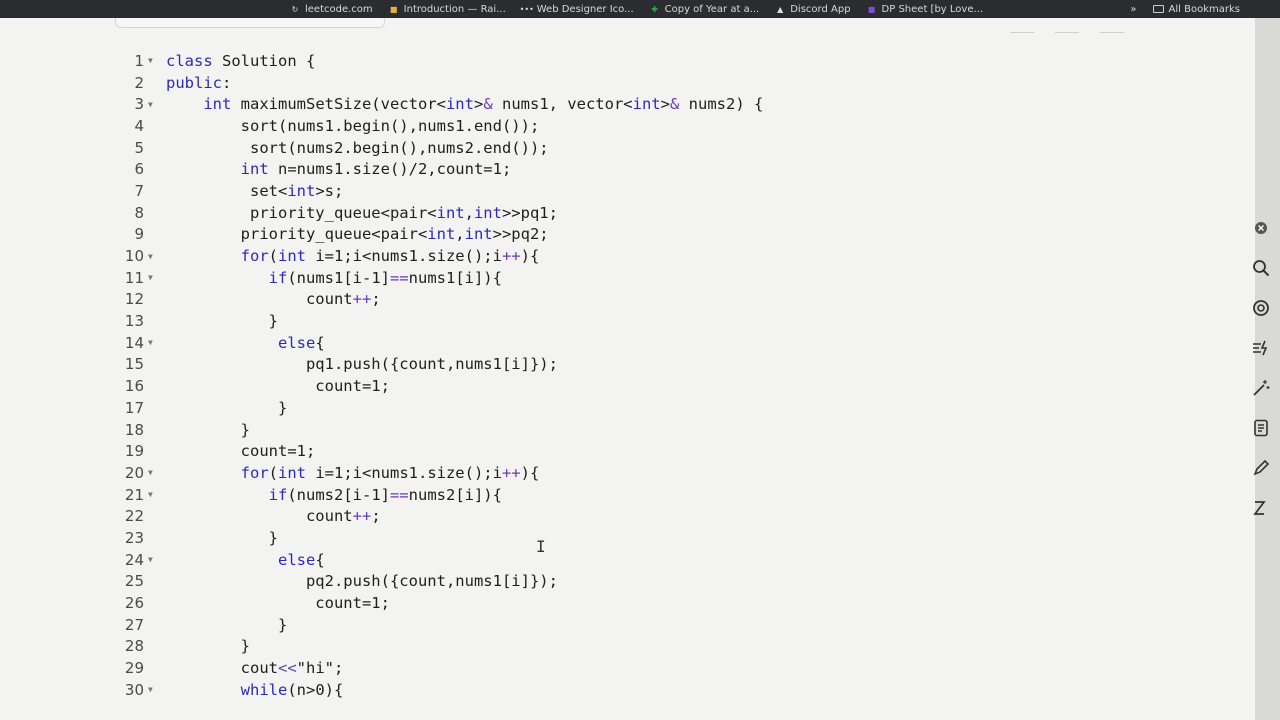 The height and width of the screenshot is (720, 1280). Describe the element at coordinates (357, 234) in the screenshot. I see `code-text: priority_queue<pair<int,int>>pq2;` at that location.